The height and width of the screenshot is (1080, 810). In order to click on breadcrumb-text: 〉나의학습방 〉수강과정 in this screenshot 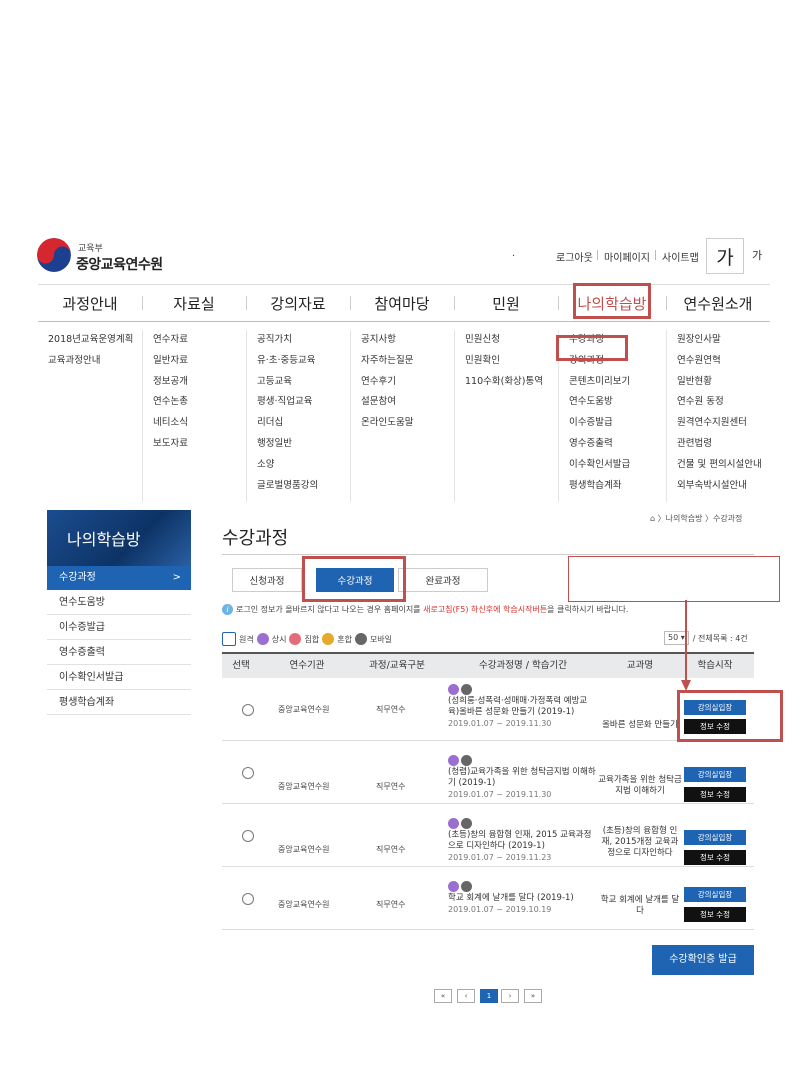, I will do `click(700, 518)`.